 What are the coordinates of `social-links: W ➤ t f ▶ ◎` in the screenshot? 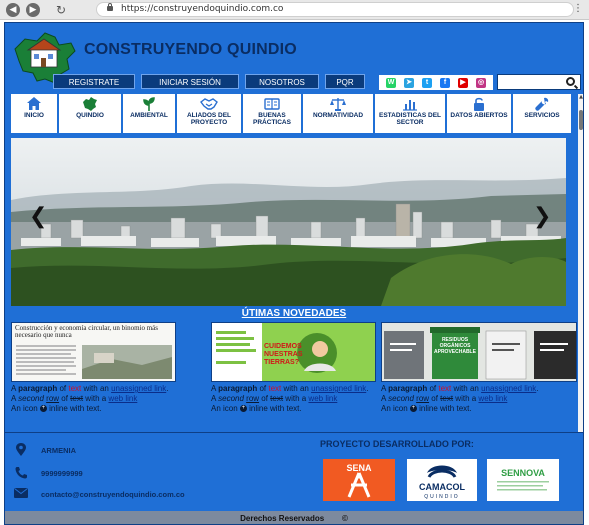 It's located at (436, 82).